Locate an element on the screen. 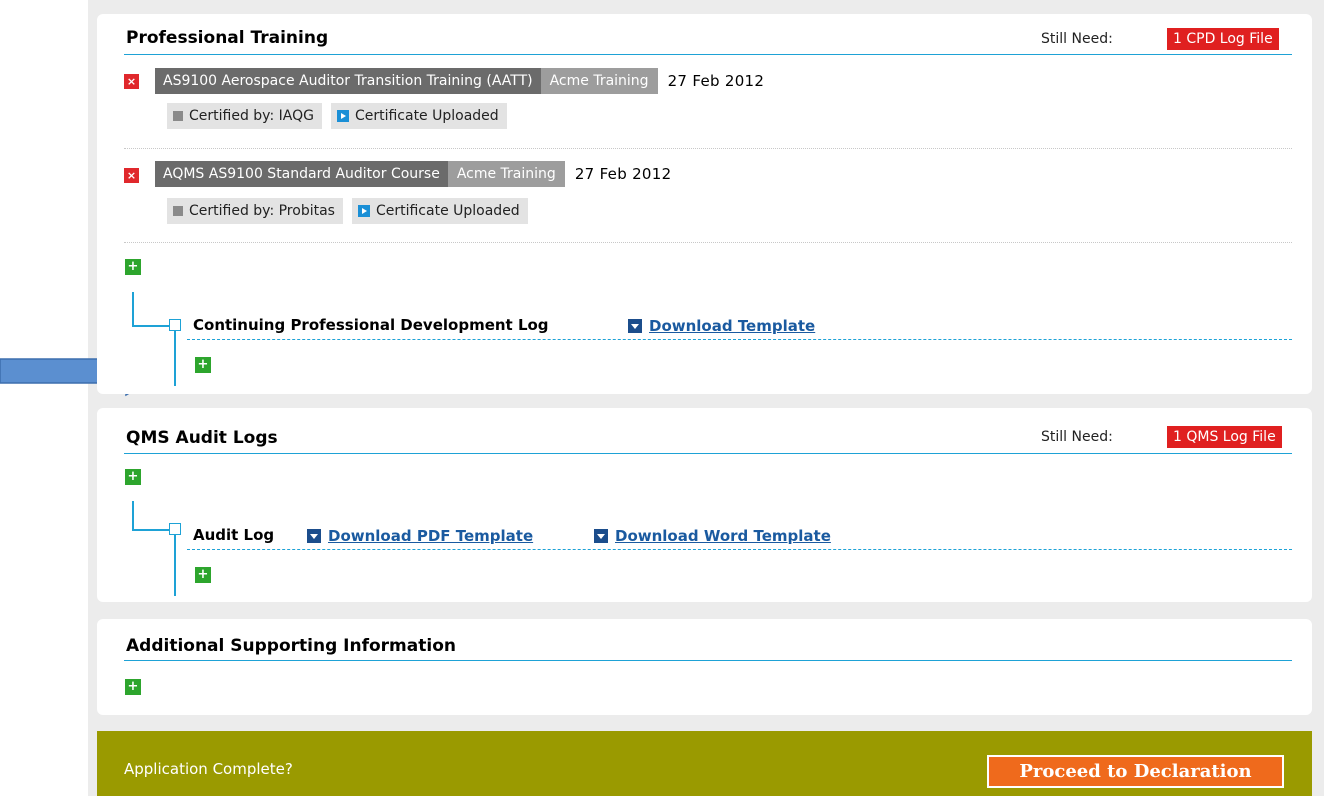 This screenshot has width=1324, height=796. certified-by: Certified by: IAQG is located at coordinates (244, 116).